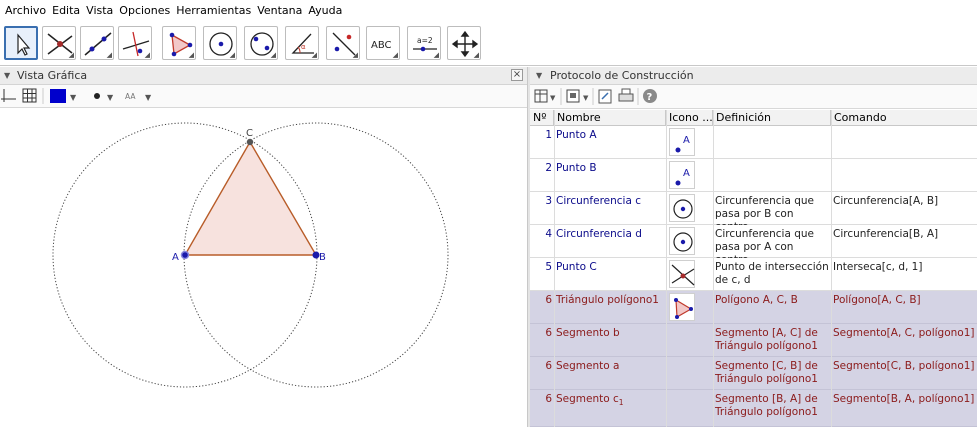  What do you see at coordinates (135, 43) in the screenshot?
I see `perpendicular-tool-button: ◢` at bounding box center [135, 43].